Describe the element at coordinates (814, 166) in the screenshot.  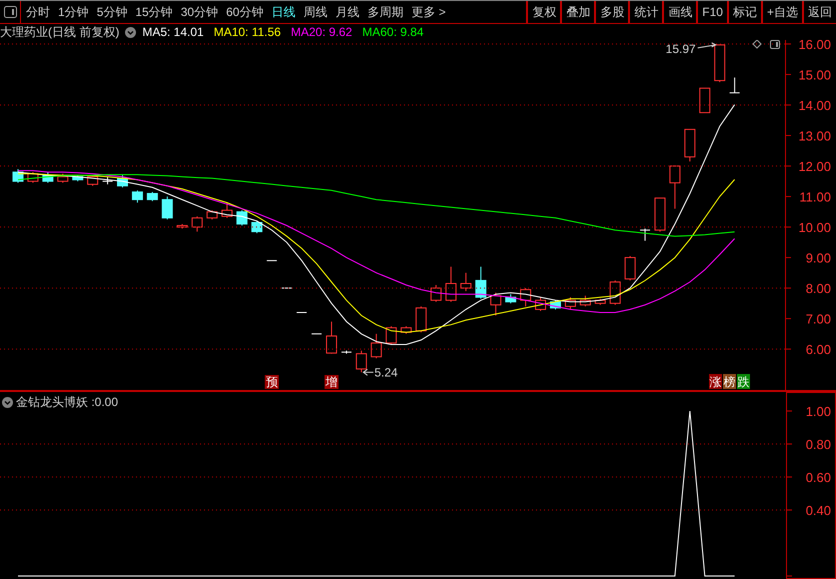
I see `price-axis-label: 12.00` at that location.